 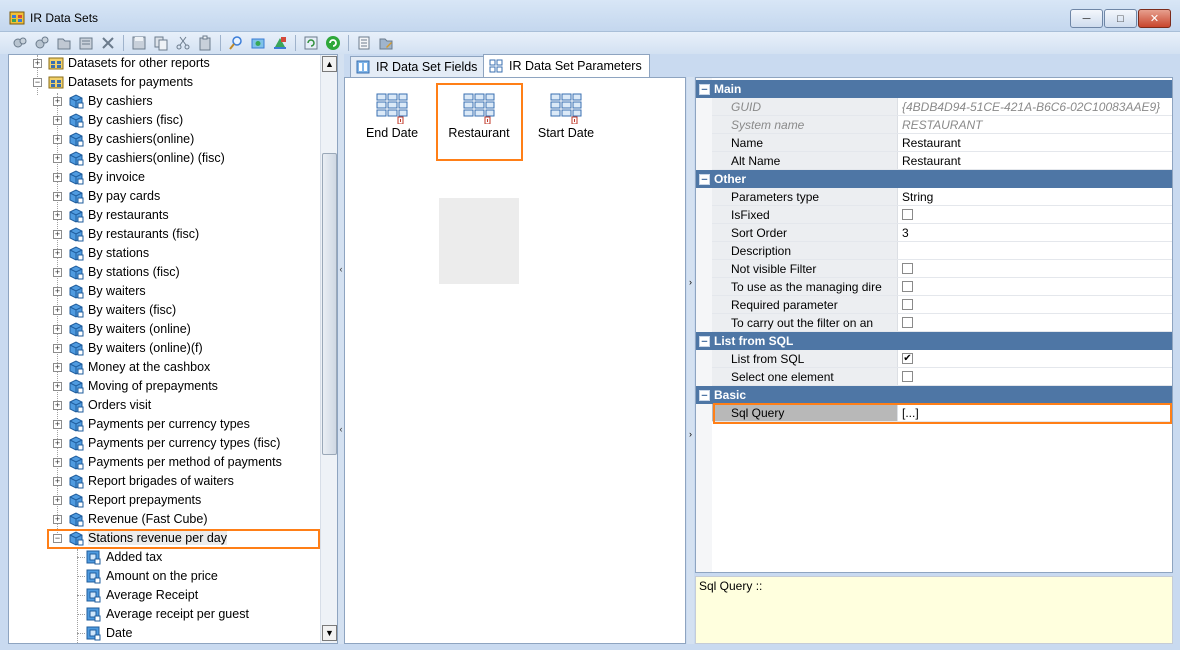 What do you see at coordinates (258, 43) in the screenshot?
I see `wizard-icon` at bounding box center [258, 43].